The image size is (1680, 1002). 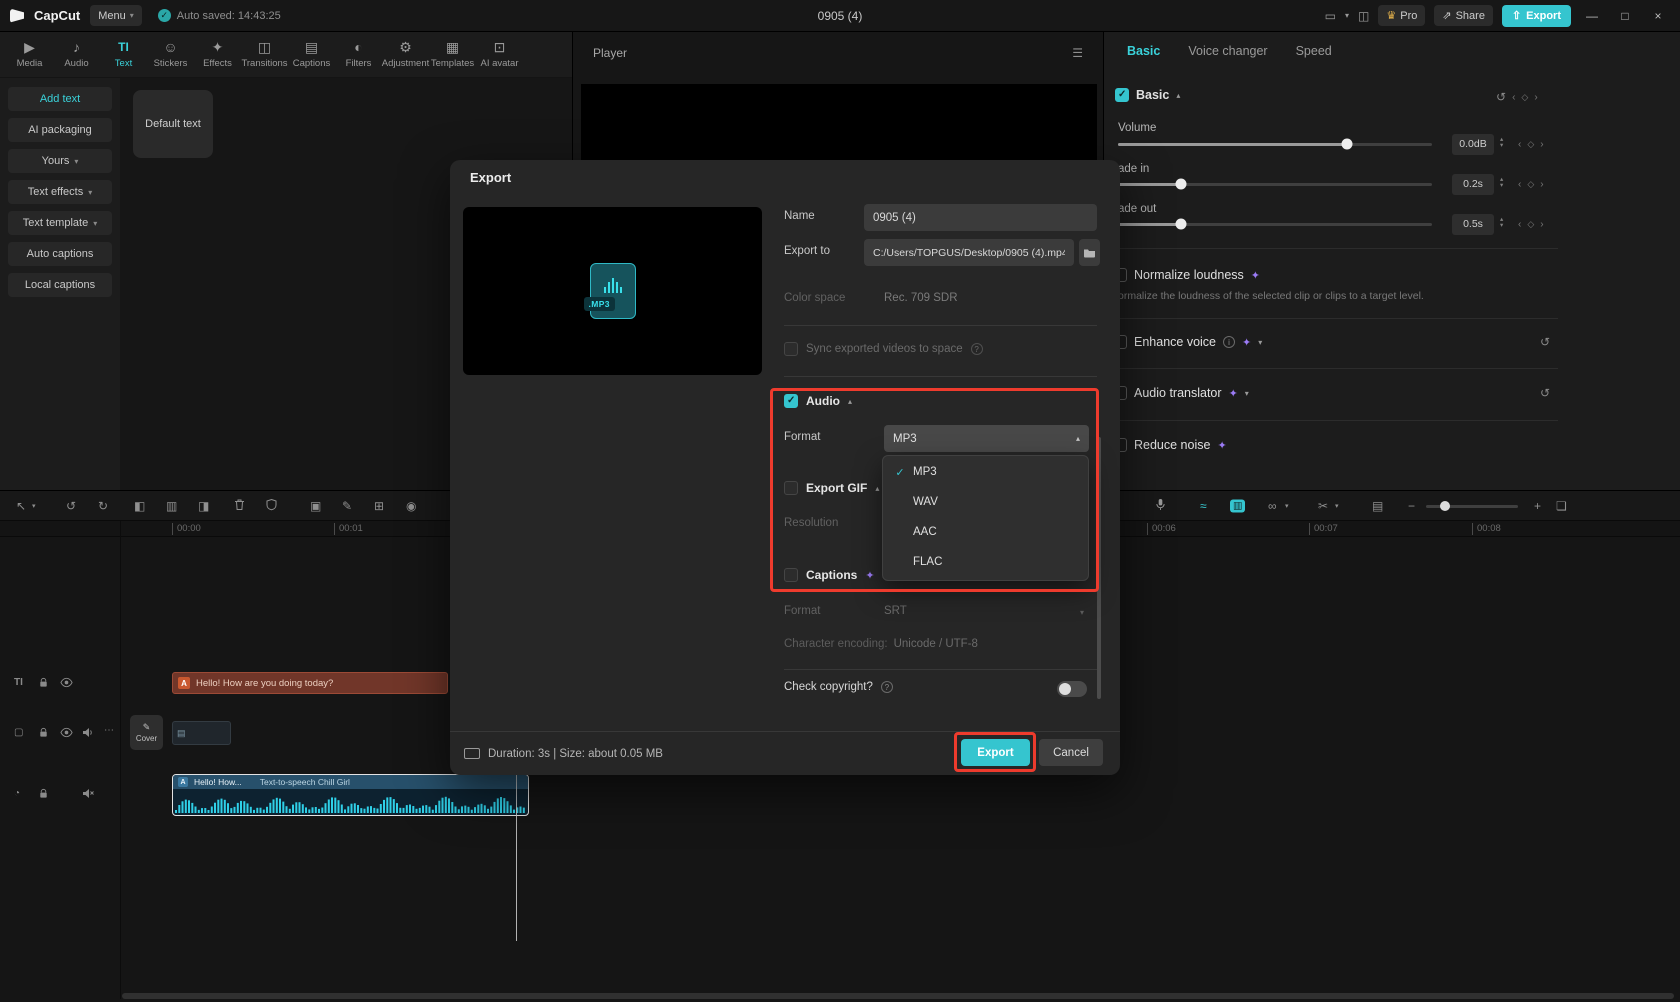 I want to click on tab-captions: ▤ Captions, so click(x=311, y=55).